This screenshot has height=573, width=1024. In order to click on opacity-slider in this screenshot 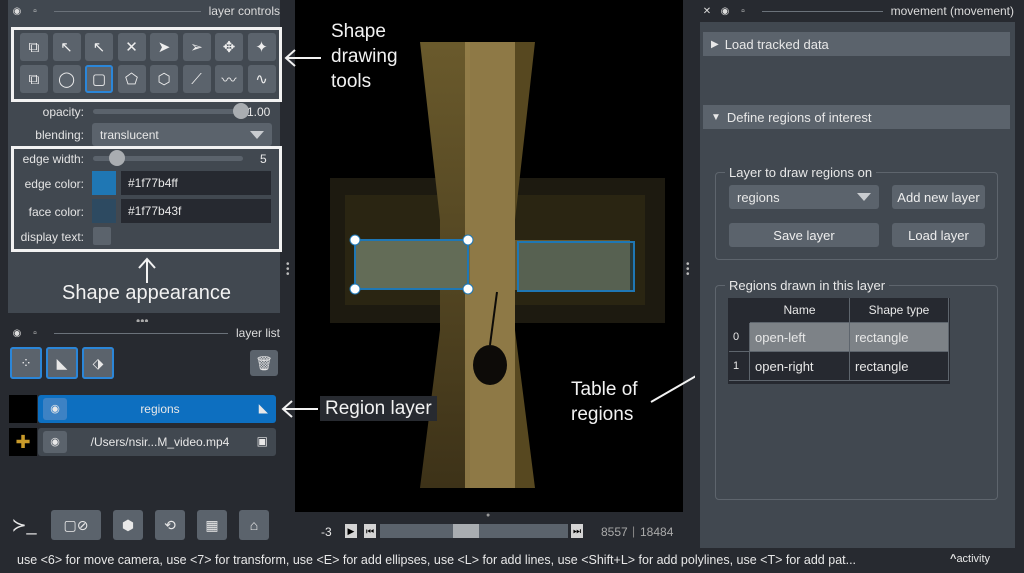, I will do `click(166, 111)`.